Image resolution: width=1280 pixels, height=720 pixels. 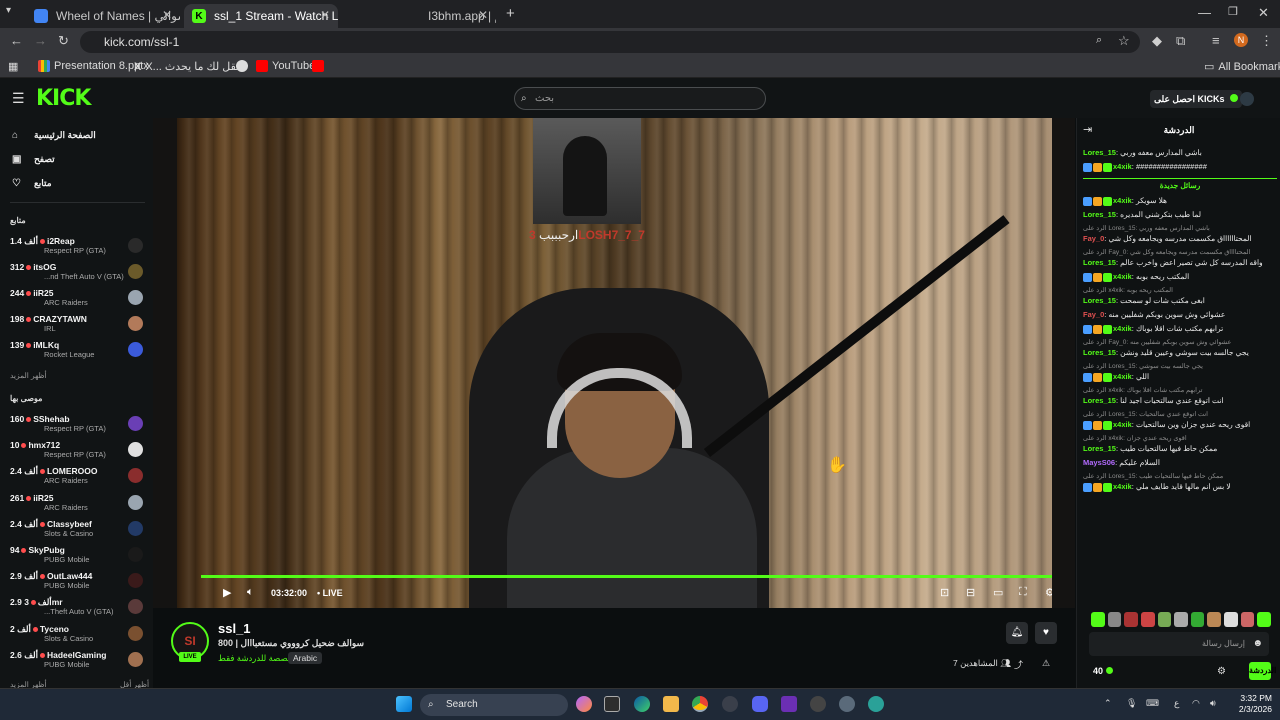 What do you see at coordinates (1180, 463) in the screenshot?
I see `chat-message: MaysS06: السلام عليكم` at bounding box center [1180, 463].